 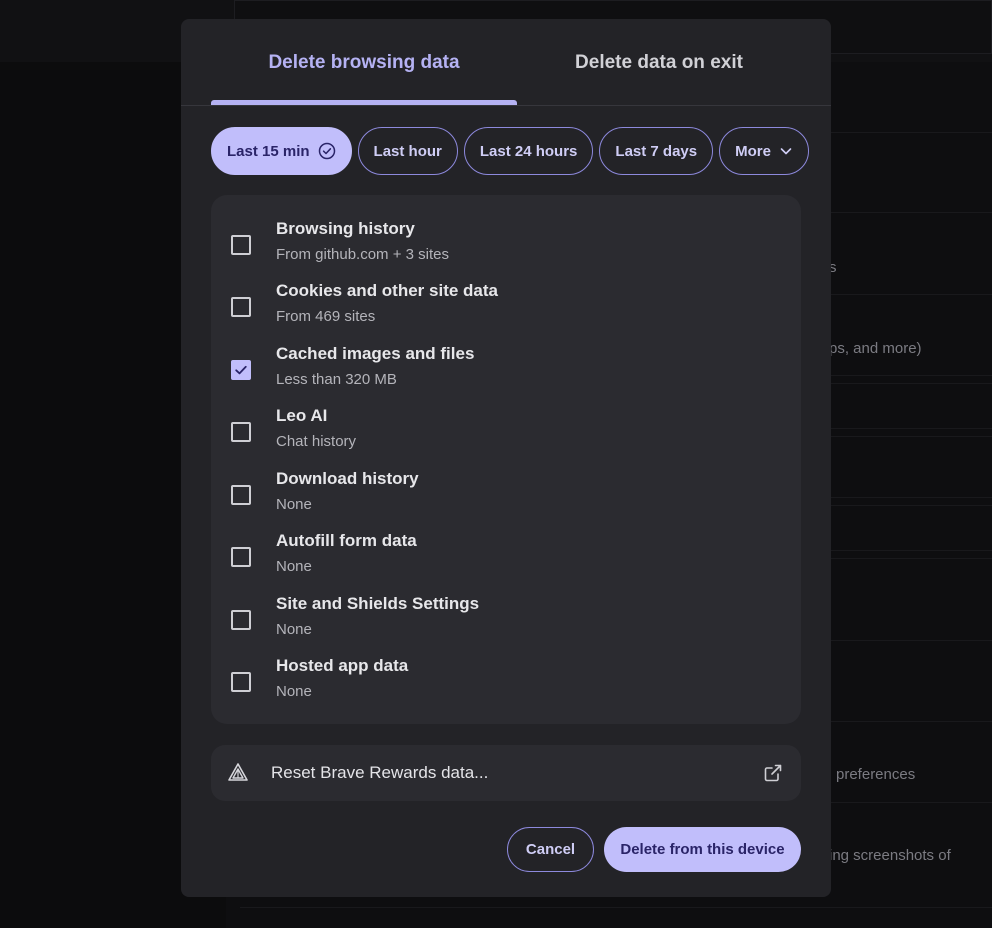 What do you see at coordinates (506, 625) in the screenshot?
I see `option-site-shields-settings: Site and Shields Settings None` at bounding box center [506, 625].